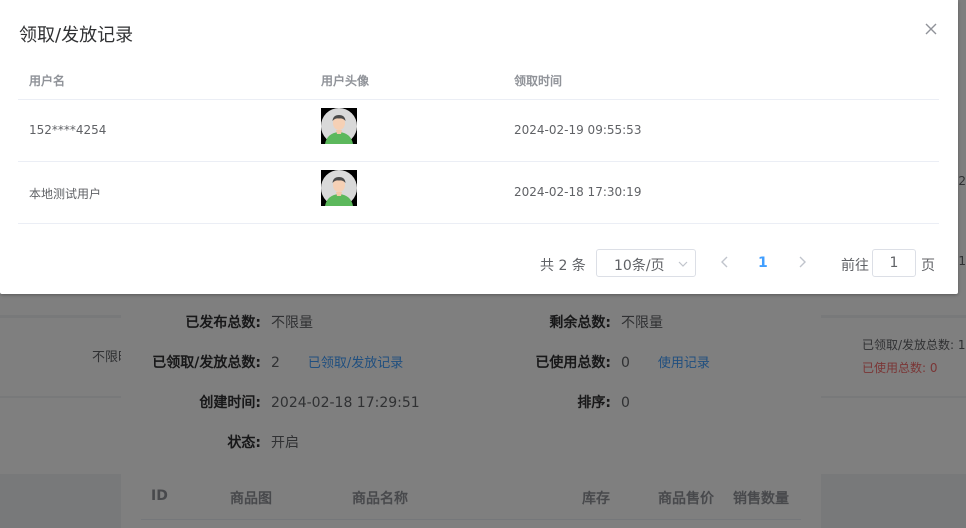 Image resolution: width=966 pixels, height=528 pixels. What do you see at coordinates (76, 35) in the screenshot?
I see `dialog-title: 领取/发放记录` at bounding box center [76, 35].